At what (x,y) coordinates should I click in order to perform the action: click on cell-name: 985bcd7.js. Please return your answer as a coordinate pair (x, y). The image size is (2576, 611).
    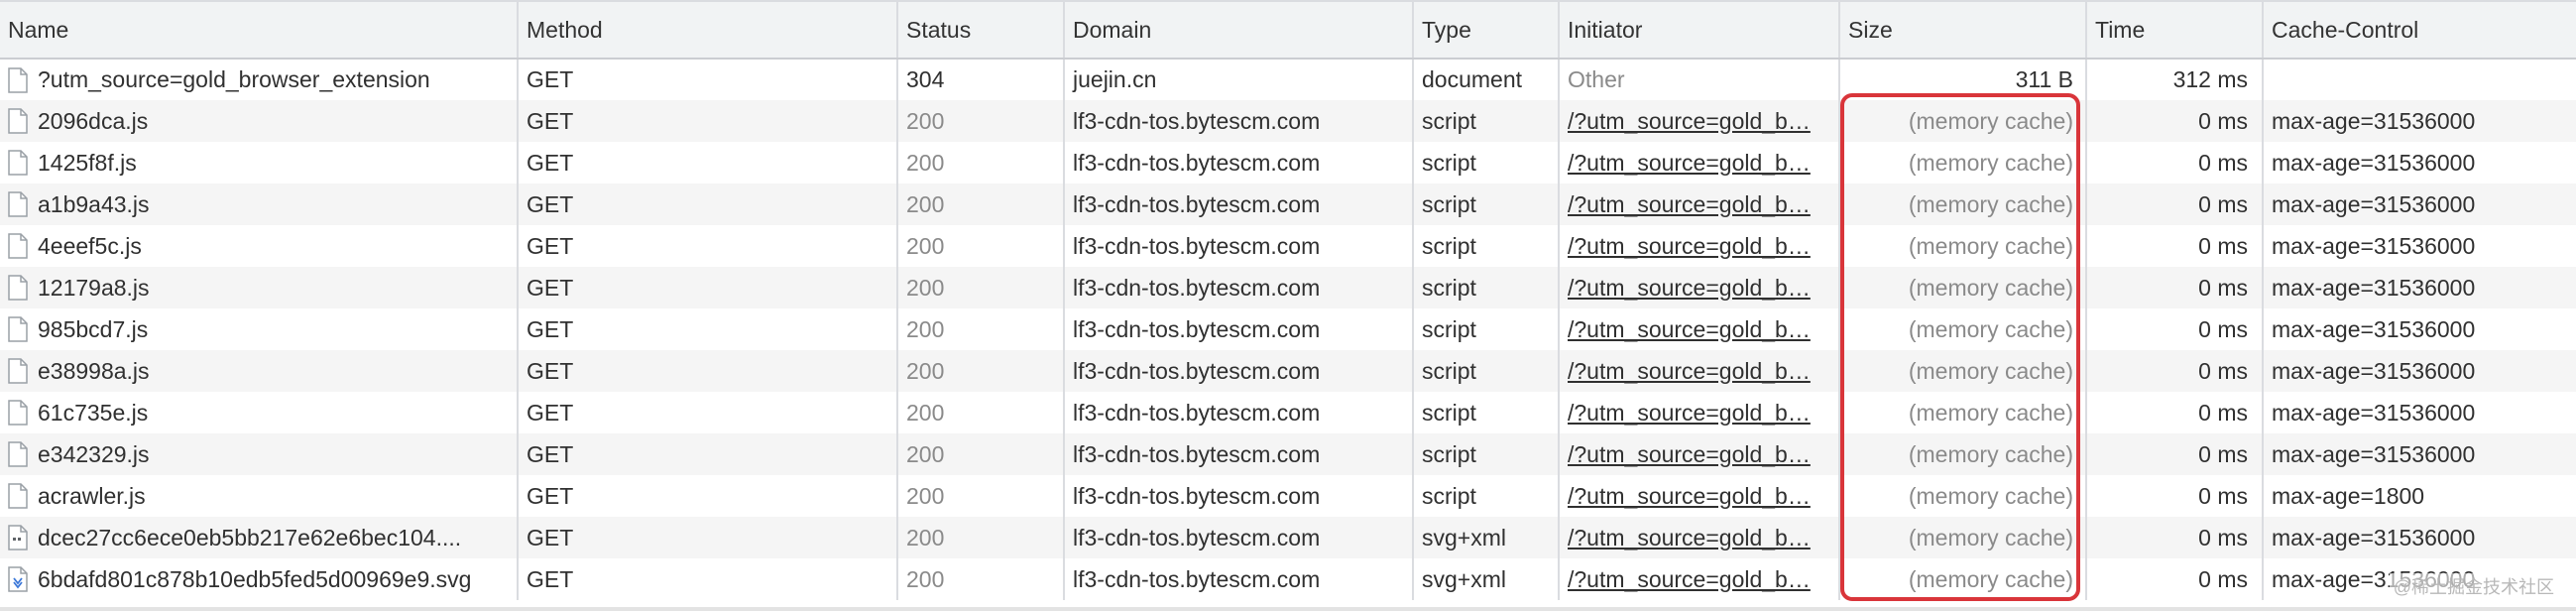
    Looking at the image, I should click on (259, 329).